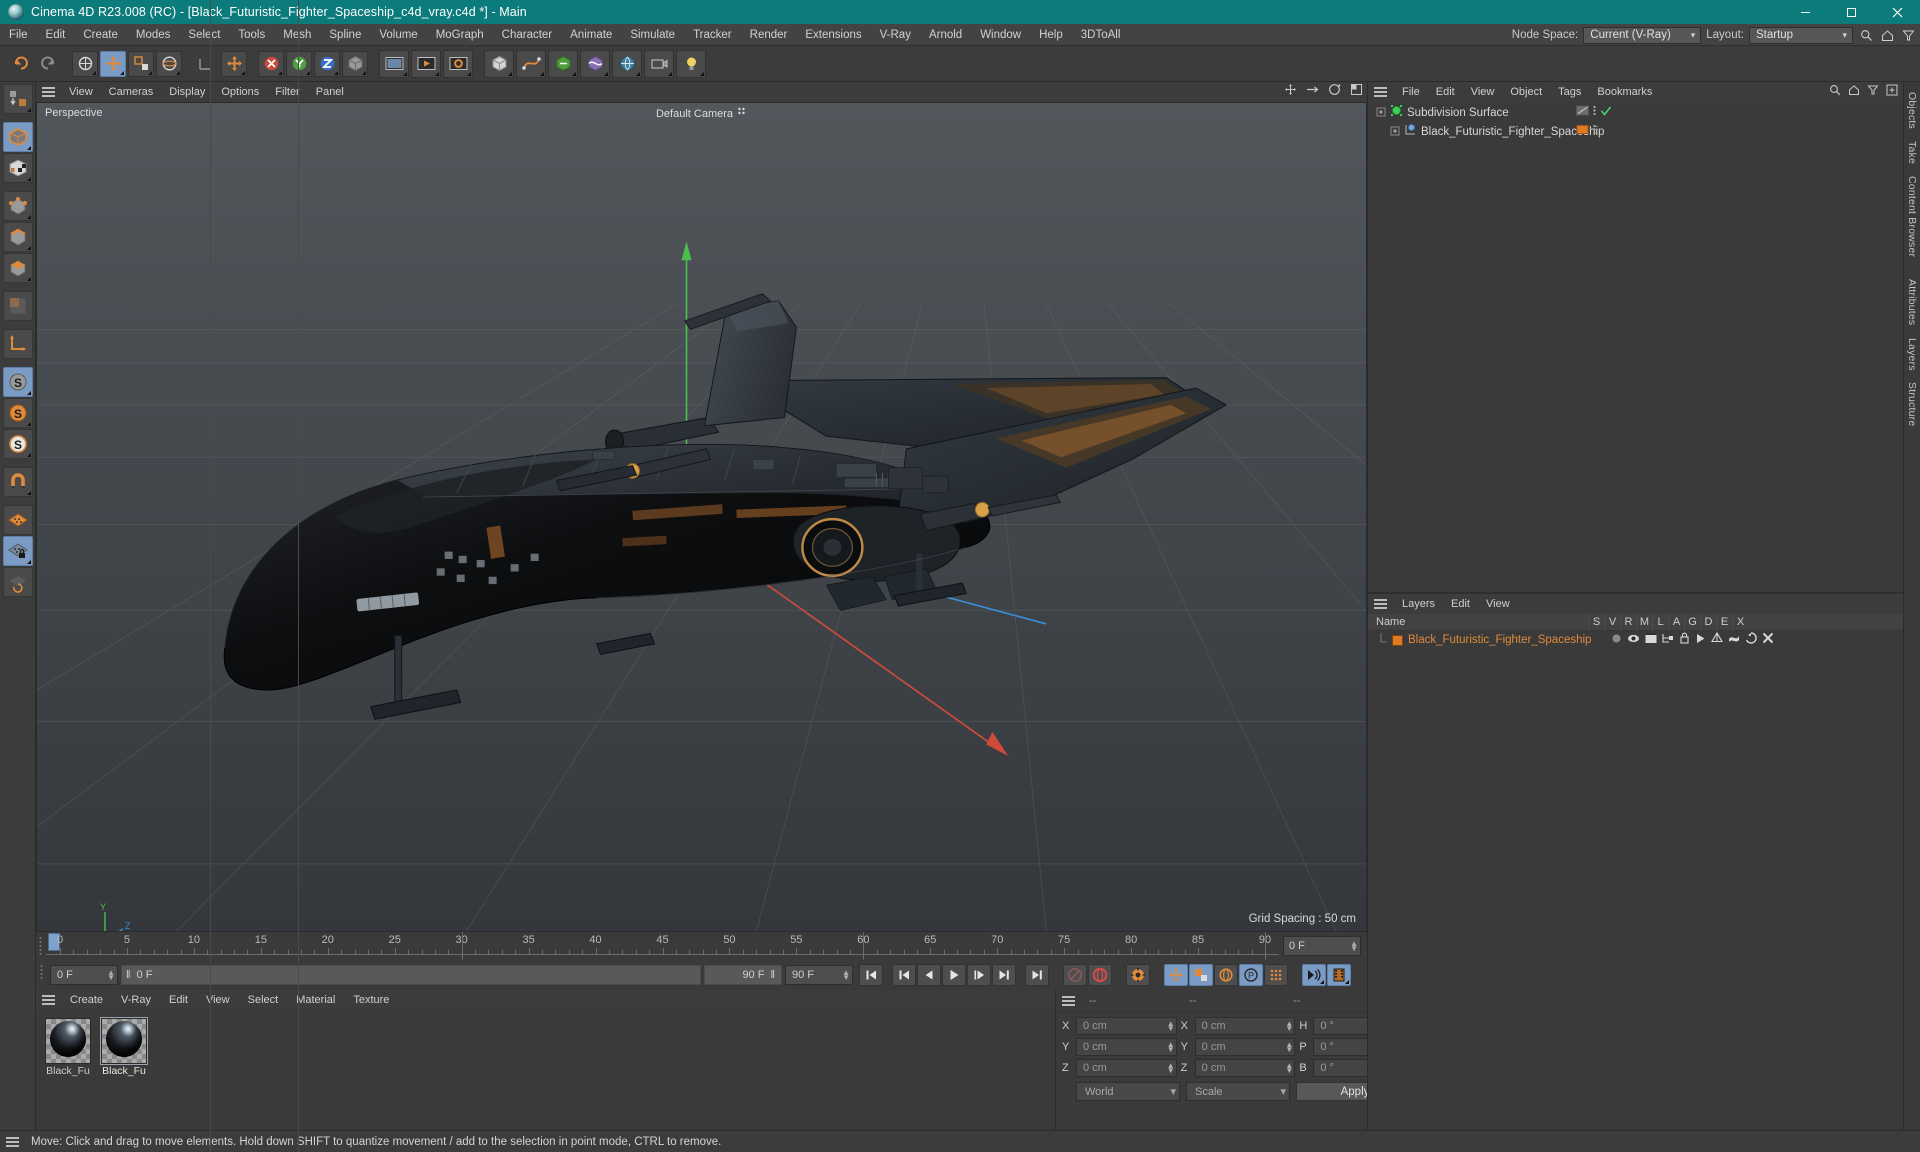  I want to click on material-thumbnail, so click(124, 1041).